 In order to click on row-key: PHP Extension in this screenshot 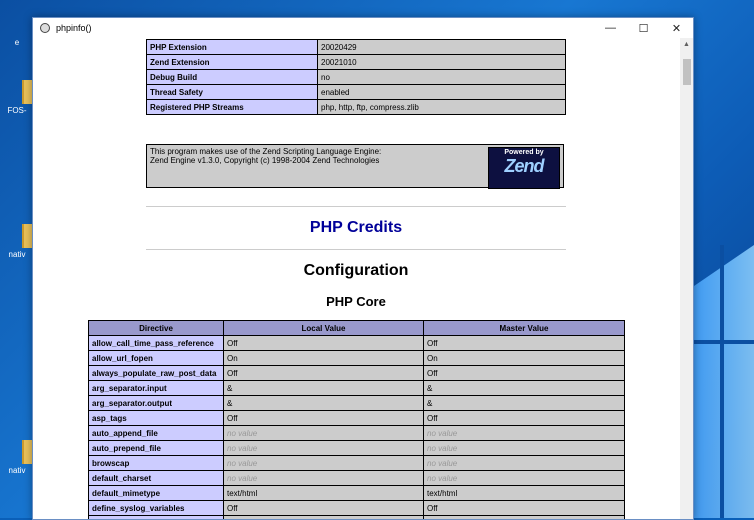, I will do `click(232, 47)`.